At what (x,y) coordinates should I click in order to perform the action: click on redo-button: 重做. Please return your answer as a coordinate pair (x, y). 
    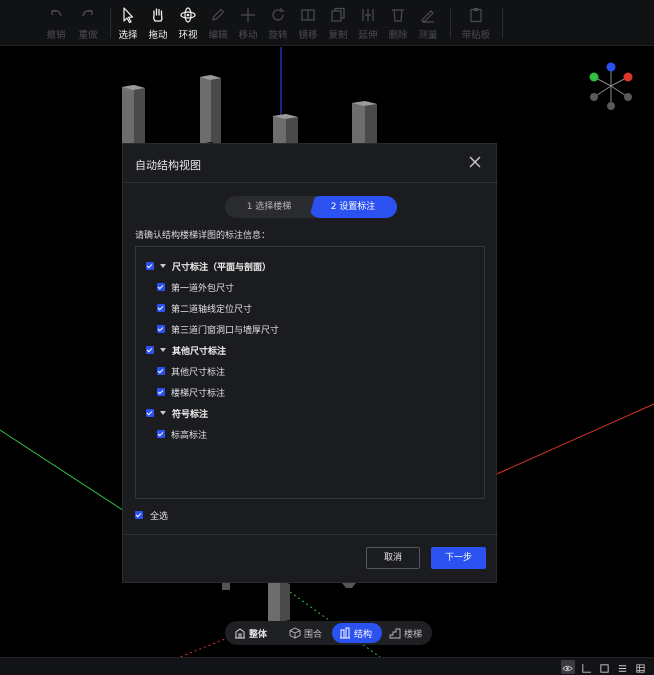
    Looking at the image, I should click on (88, 23).